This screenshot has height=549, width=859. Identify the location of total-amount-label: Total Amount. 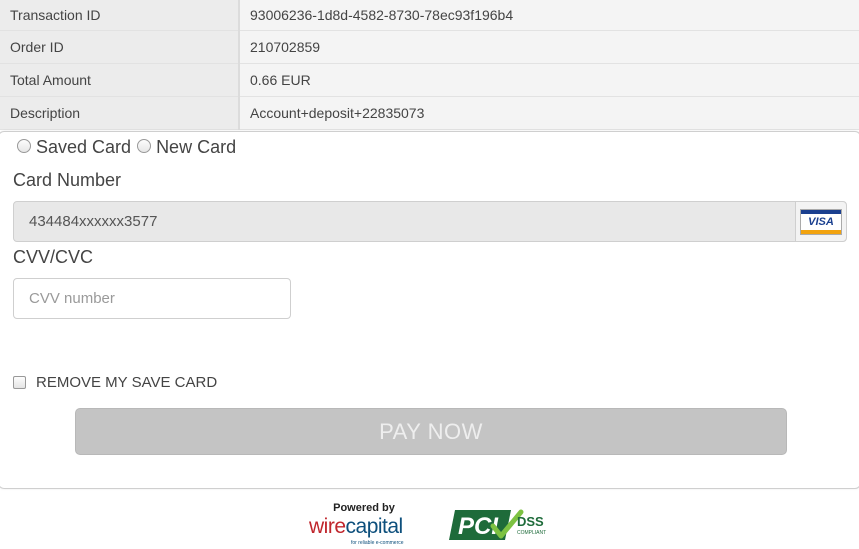
(120, 80).